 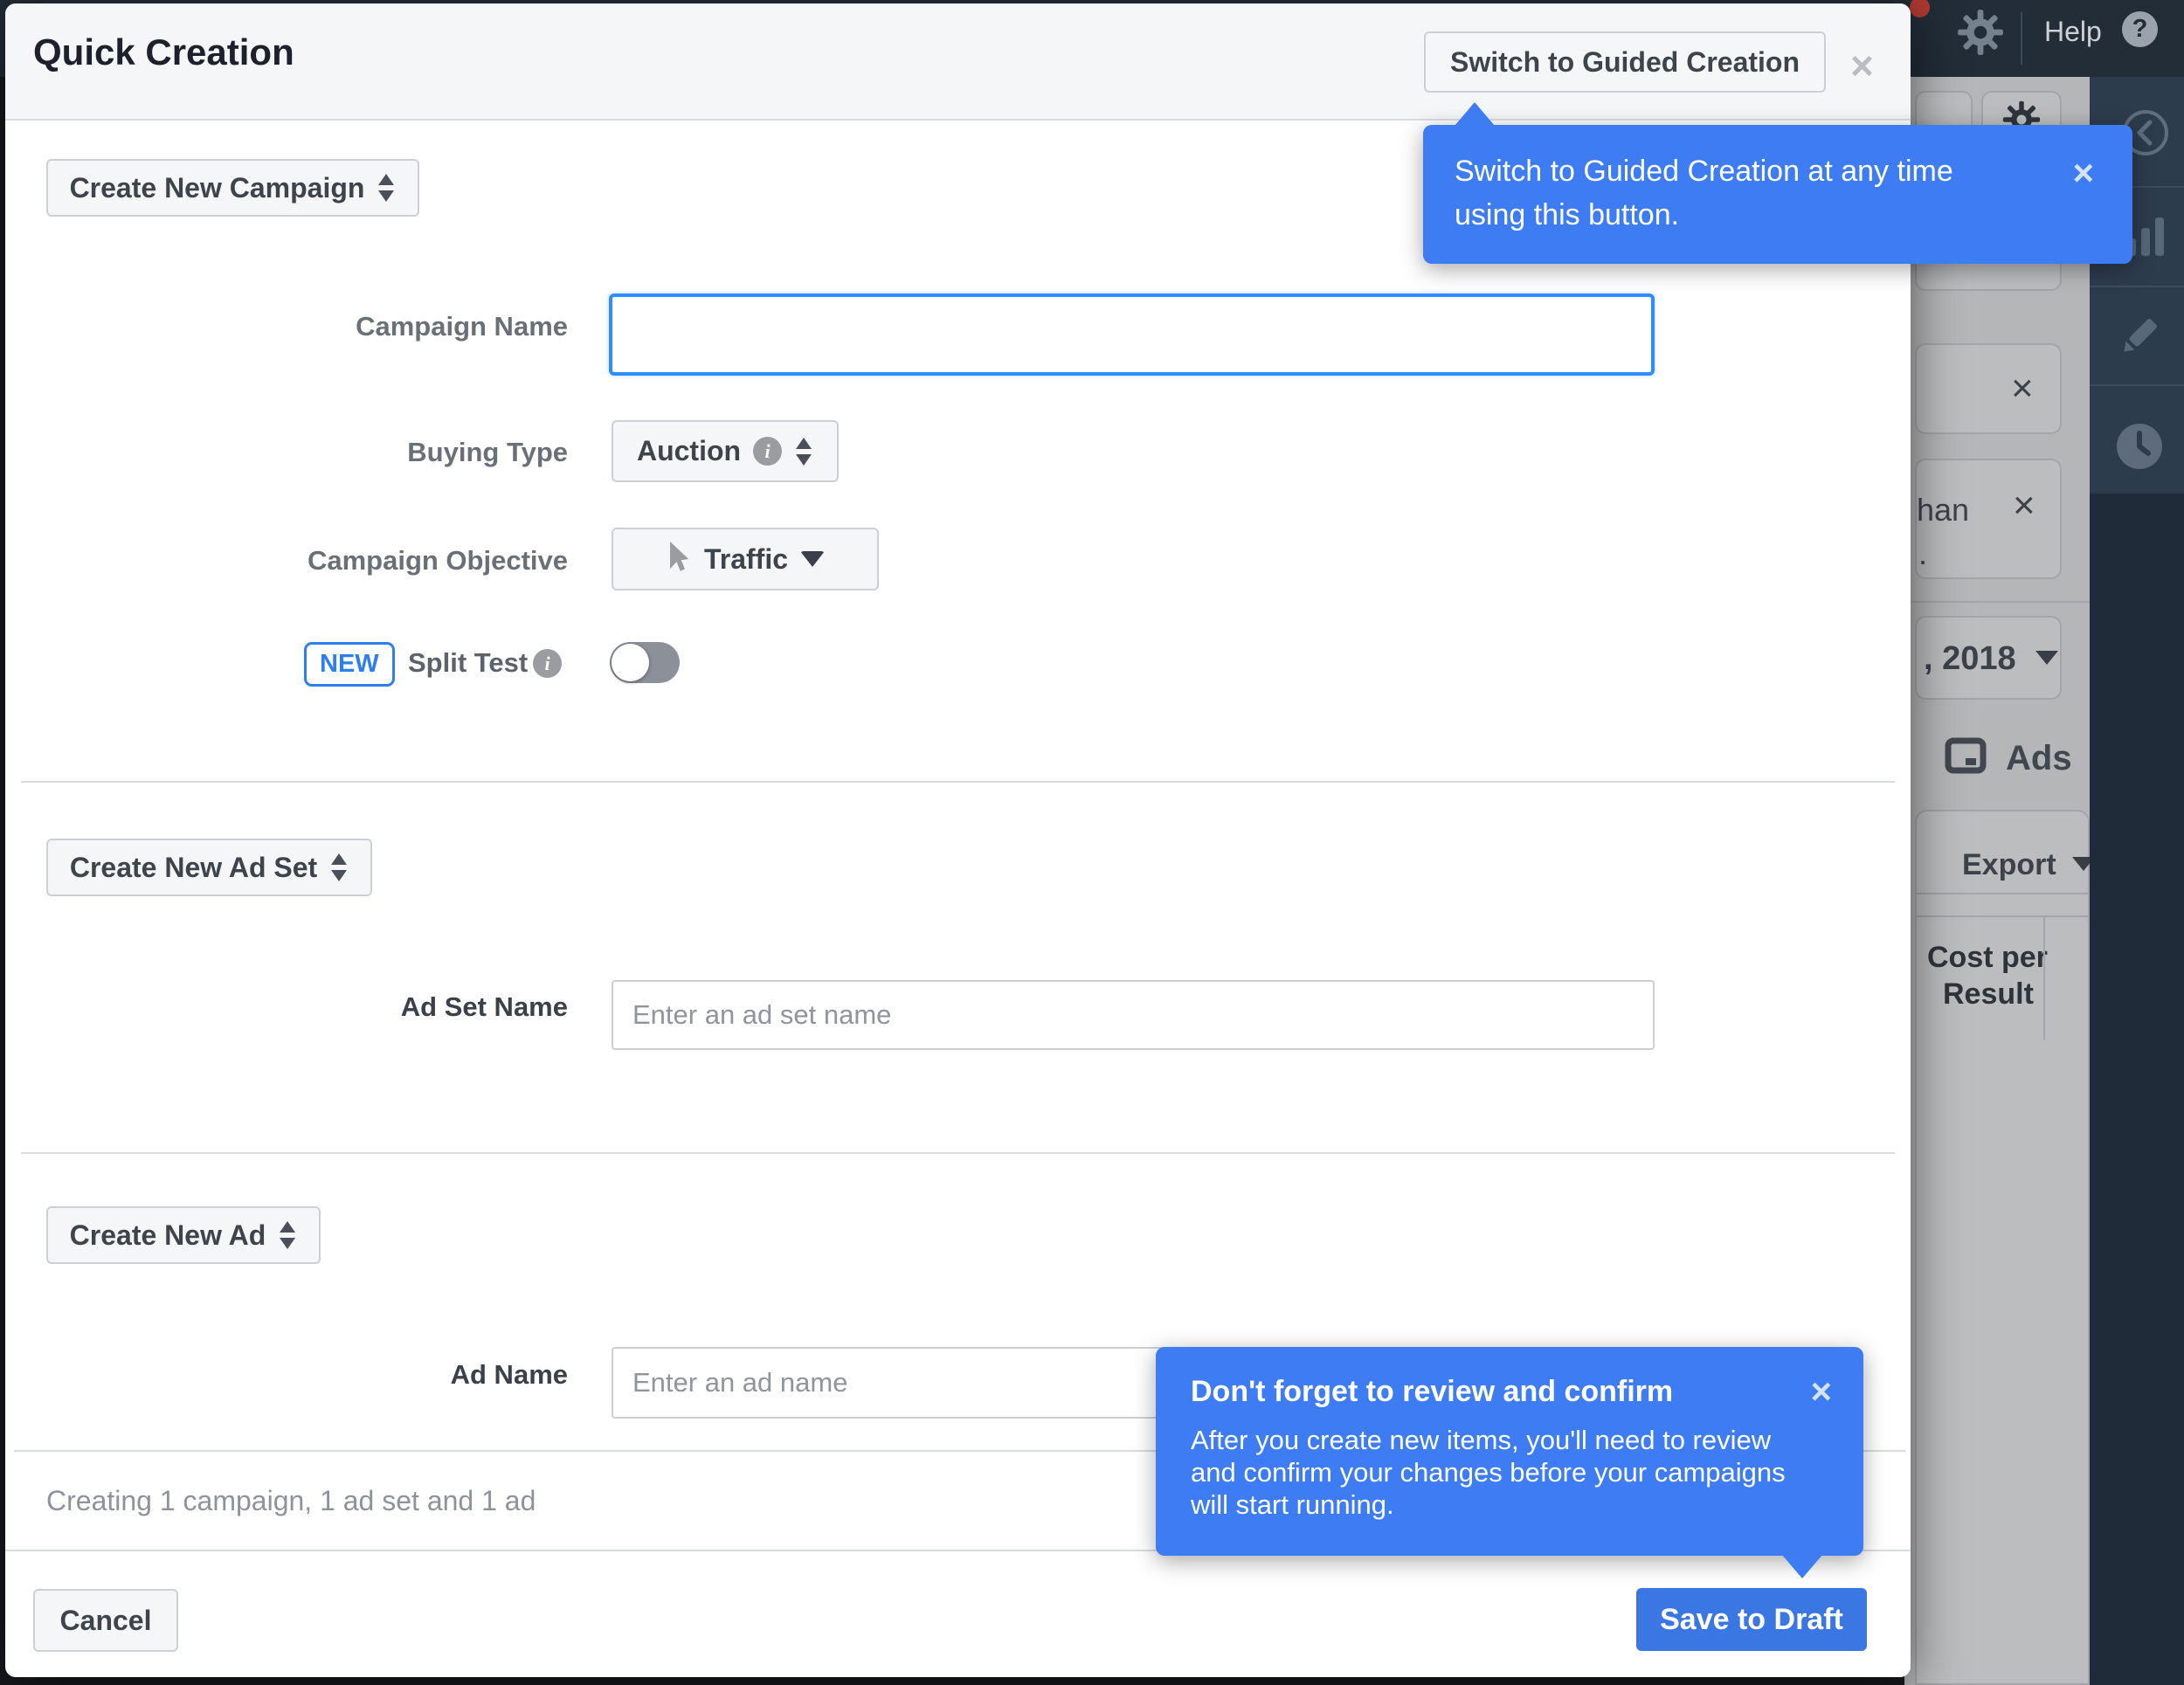 I want to click on table-toolbar-divider, so click(x=2002, y=893).